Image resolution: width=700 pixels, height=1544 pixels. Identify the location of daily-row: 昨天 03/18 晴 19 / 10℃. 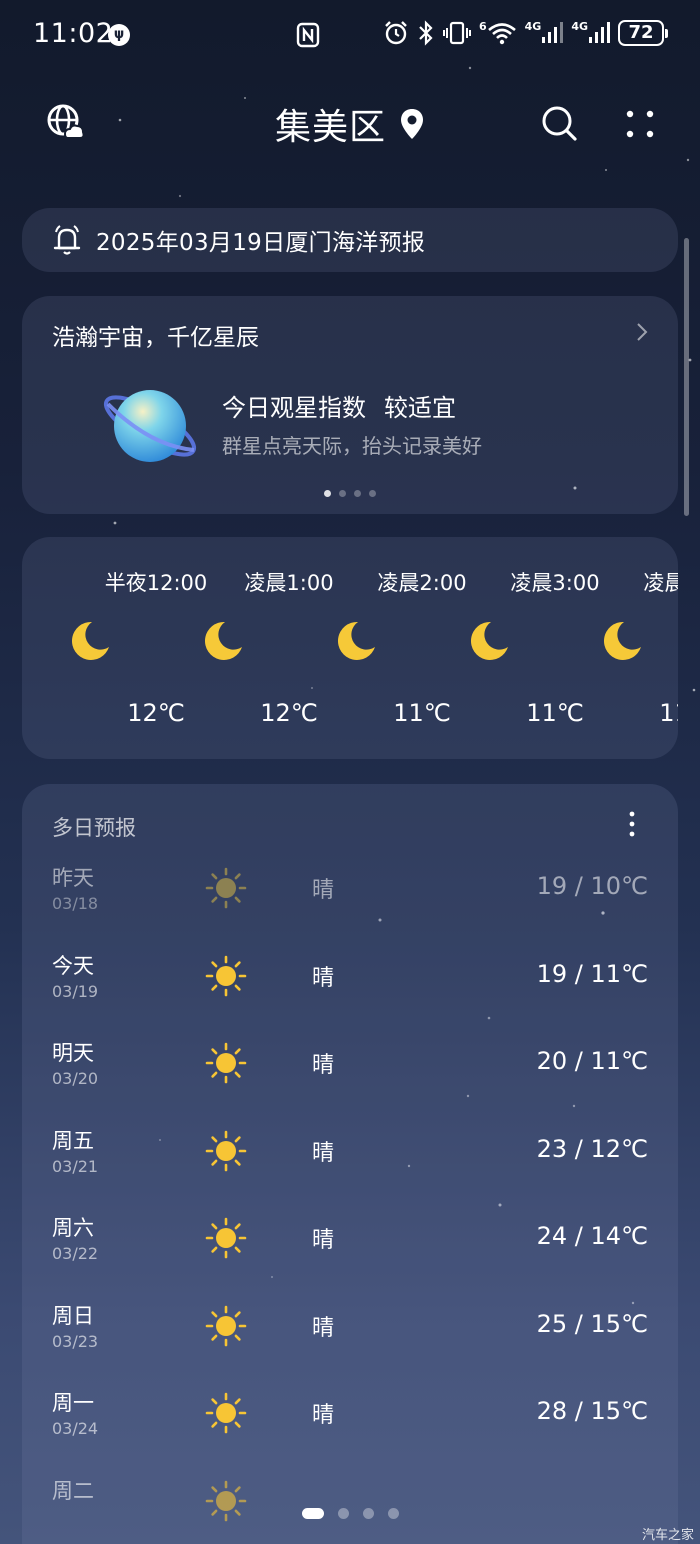
(350, 906).